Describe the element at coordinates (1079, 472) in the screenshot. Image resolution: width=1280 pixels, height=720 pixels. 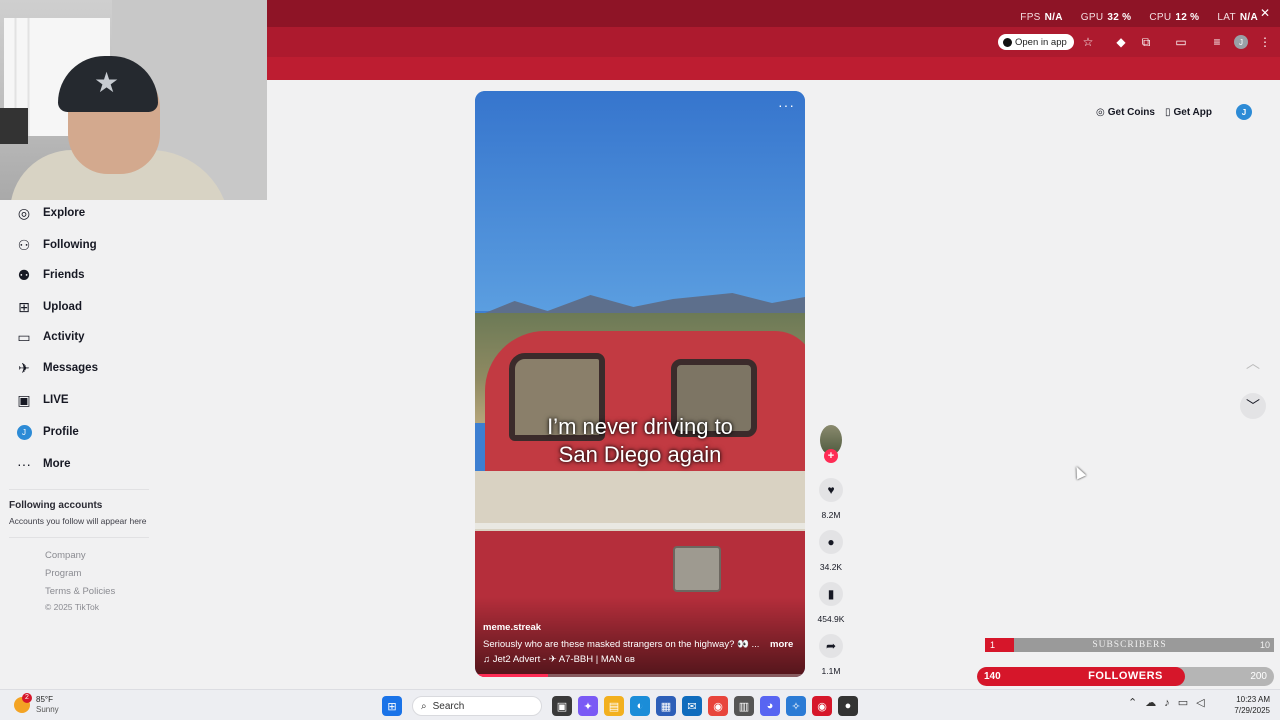
I see `mouse-cursor-icon` at that location.